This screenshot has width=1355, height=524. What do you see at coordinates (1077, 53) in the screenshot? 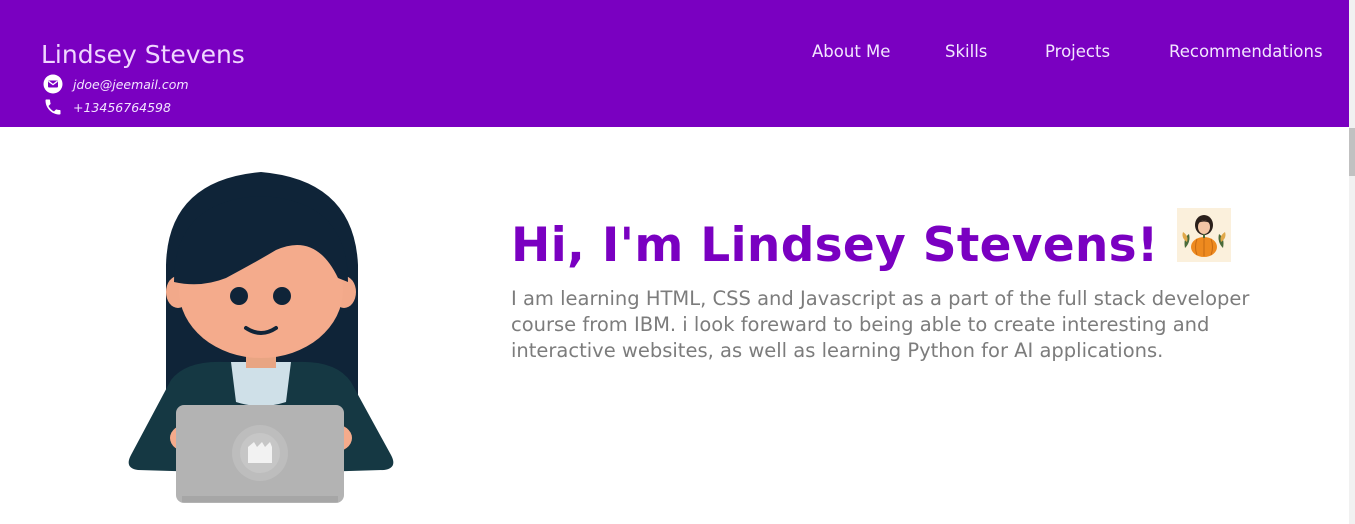
I see `nav-projects: Projects` at bounding box center [1077, 53].